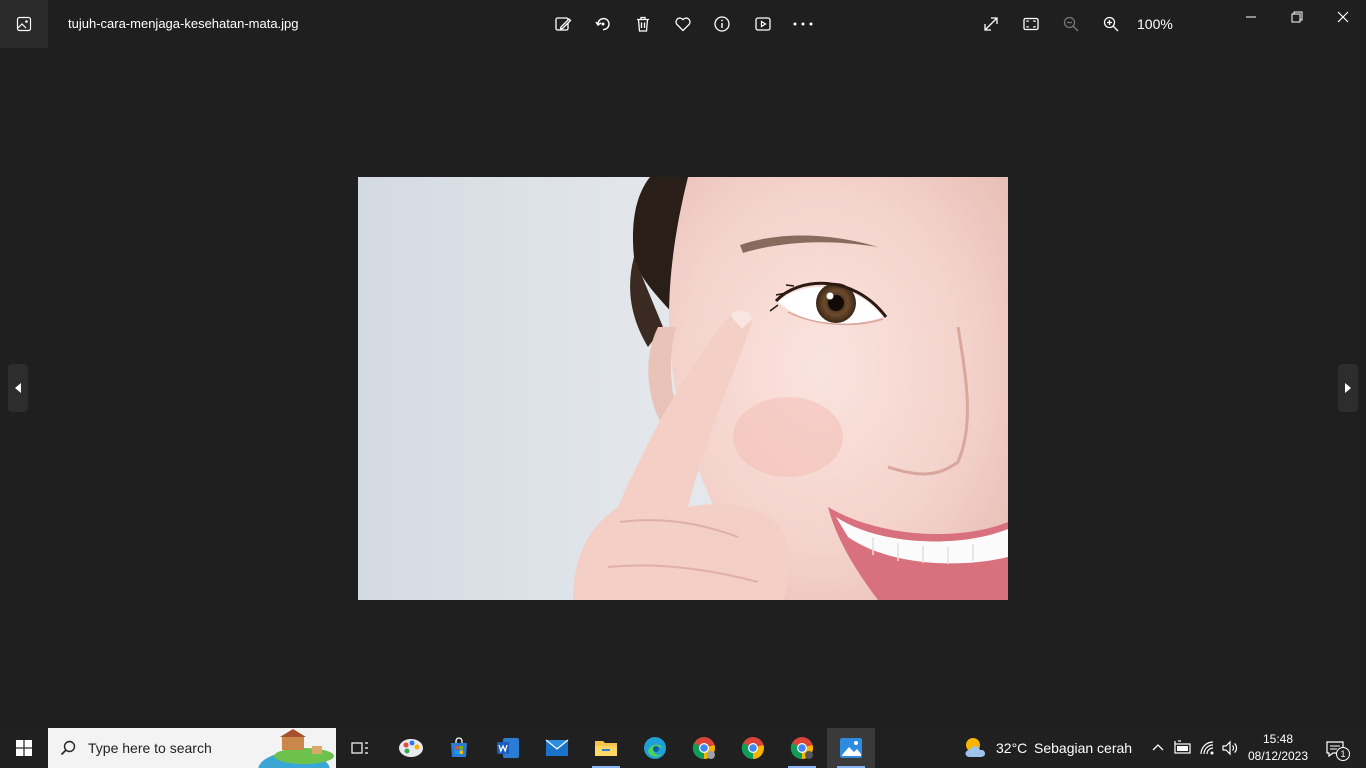 The height and width of the screenshot is (768, 1366). What do you see at coordinates (411, 748) in the screenshot?
I see `paint-3d-icon` at bounding box center [411, 748].